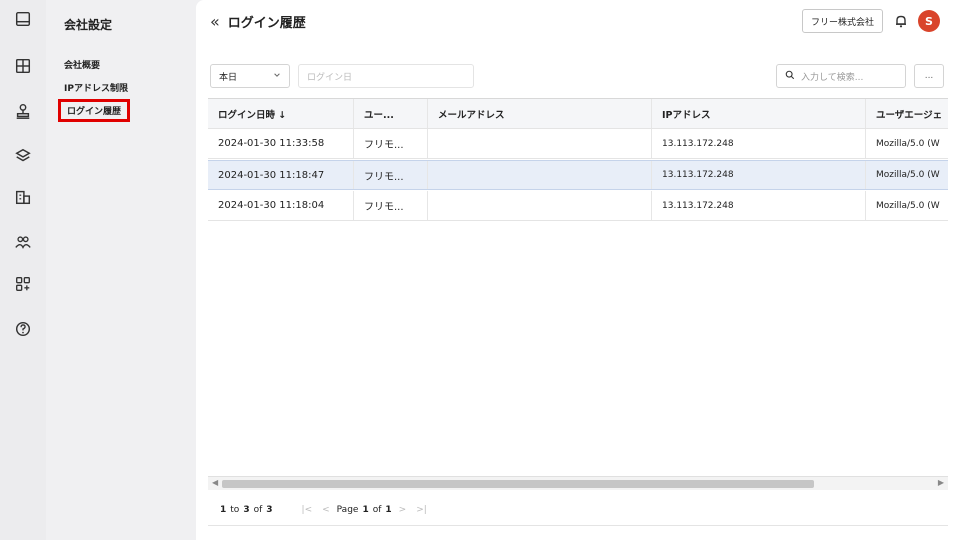  What do you see at coordinates (266, 23) in the screenshot?
I see `page-title: ログイン履歴` at bounding box center [266, 23].